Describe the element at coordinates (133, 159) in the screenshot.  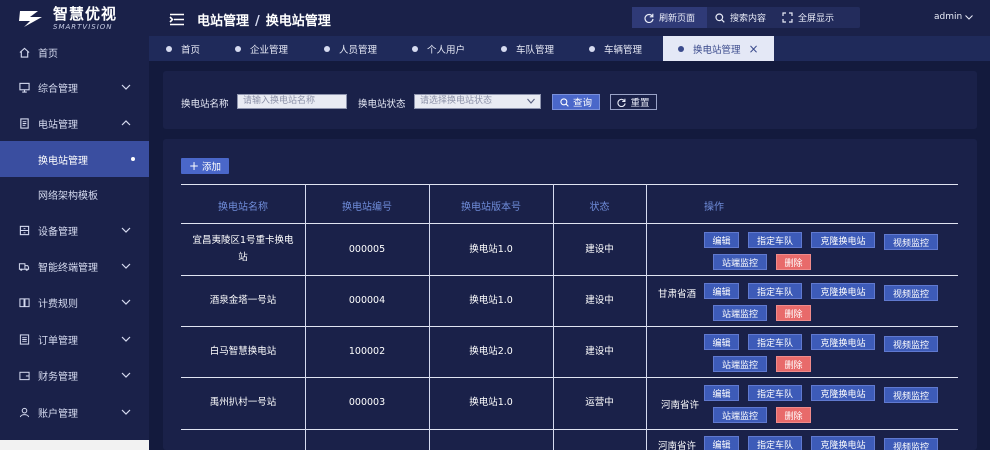
I see `active-dot-icon` at that location.